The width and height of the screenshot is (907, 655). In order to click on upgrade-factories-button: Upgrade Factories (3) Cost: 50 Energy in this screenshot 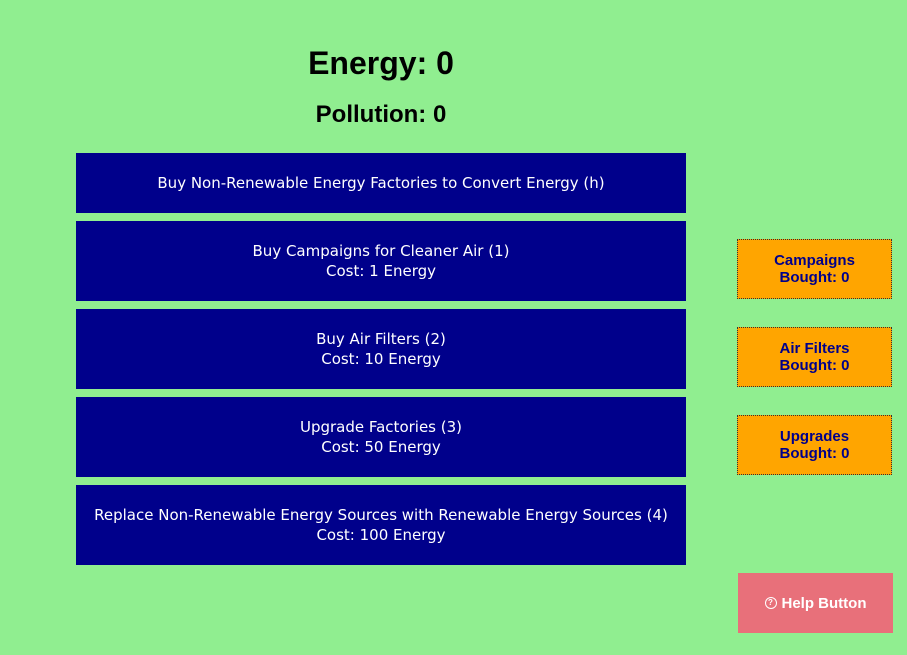, I will do `click(381, 437)`.